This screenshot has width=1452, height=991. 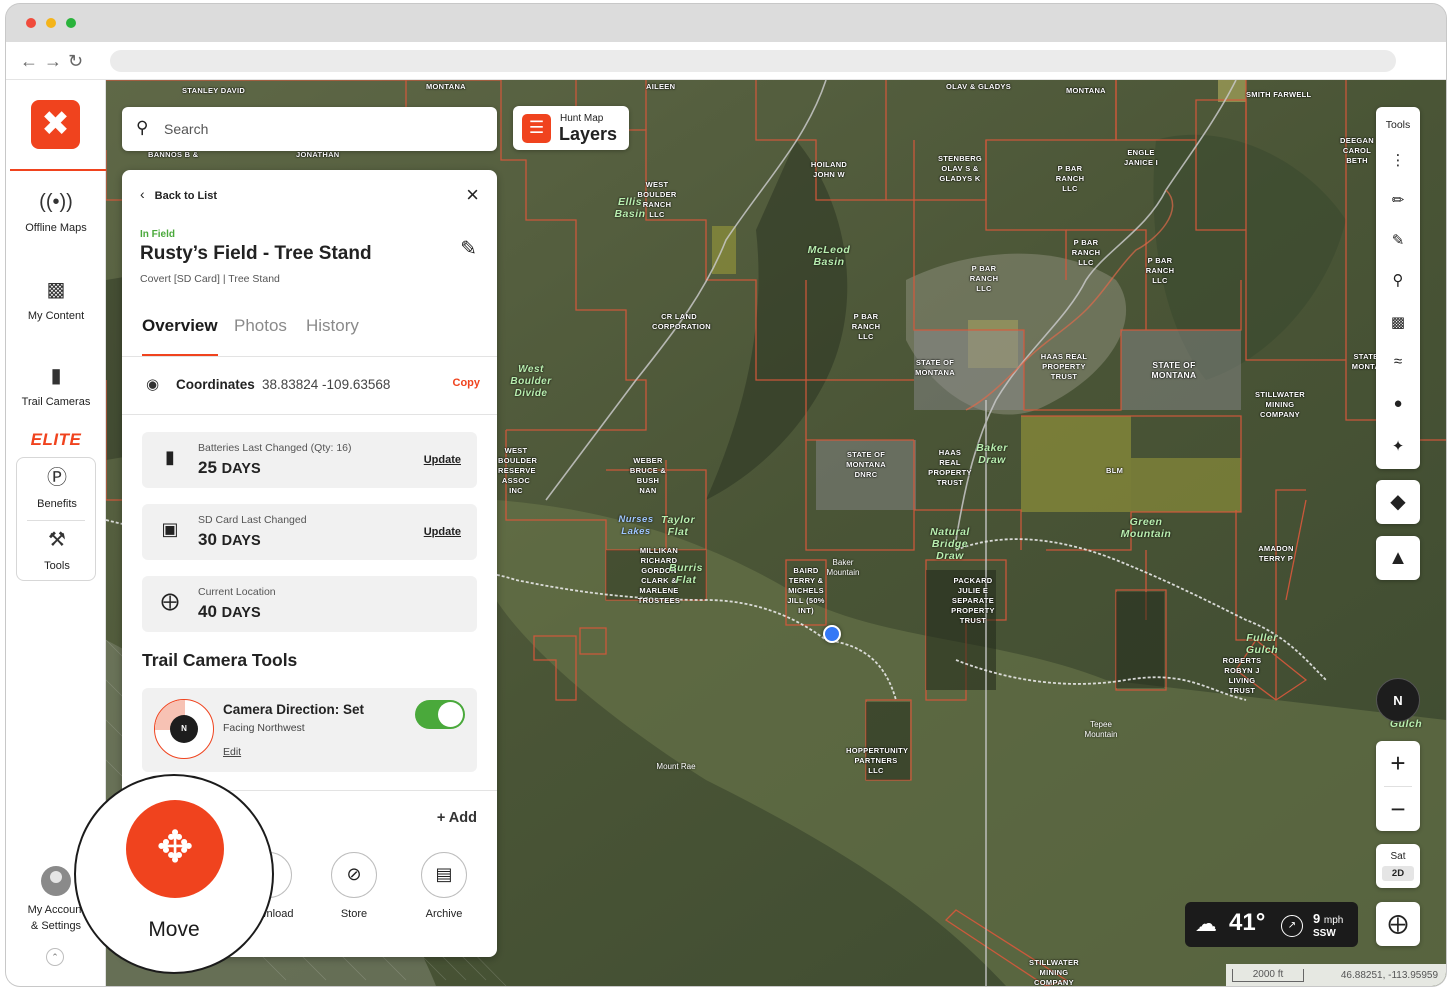 What do you see at coordinates (1146, 528) in the screenshot?
I see `map-place-name: Green Mountain` at bounding box center [1146, 528].